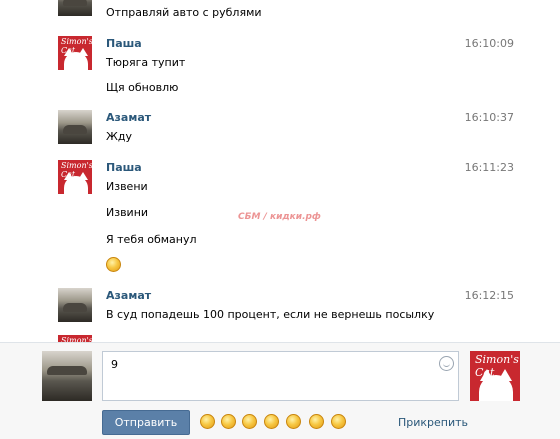 The height and width of the screenshot is (439, 560). What do you see at coordinates (489, 167) in the screenshot?
I see `message-time: 16:11:23` at bounding box center [489, 167].